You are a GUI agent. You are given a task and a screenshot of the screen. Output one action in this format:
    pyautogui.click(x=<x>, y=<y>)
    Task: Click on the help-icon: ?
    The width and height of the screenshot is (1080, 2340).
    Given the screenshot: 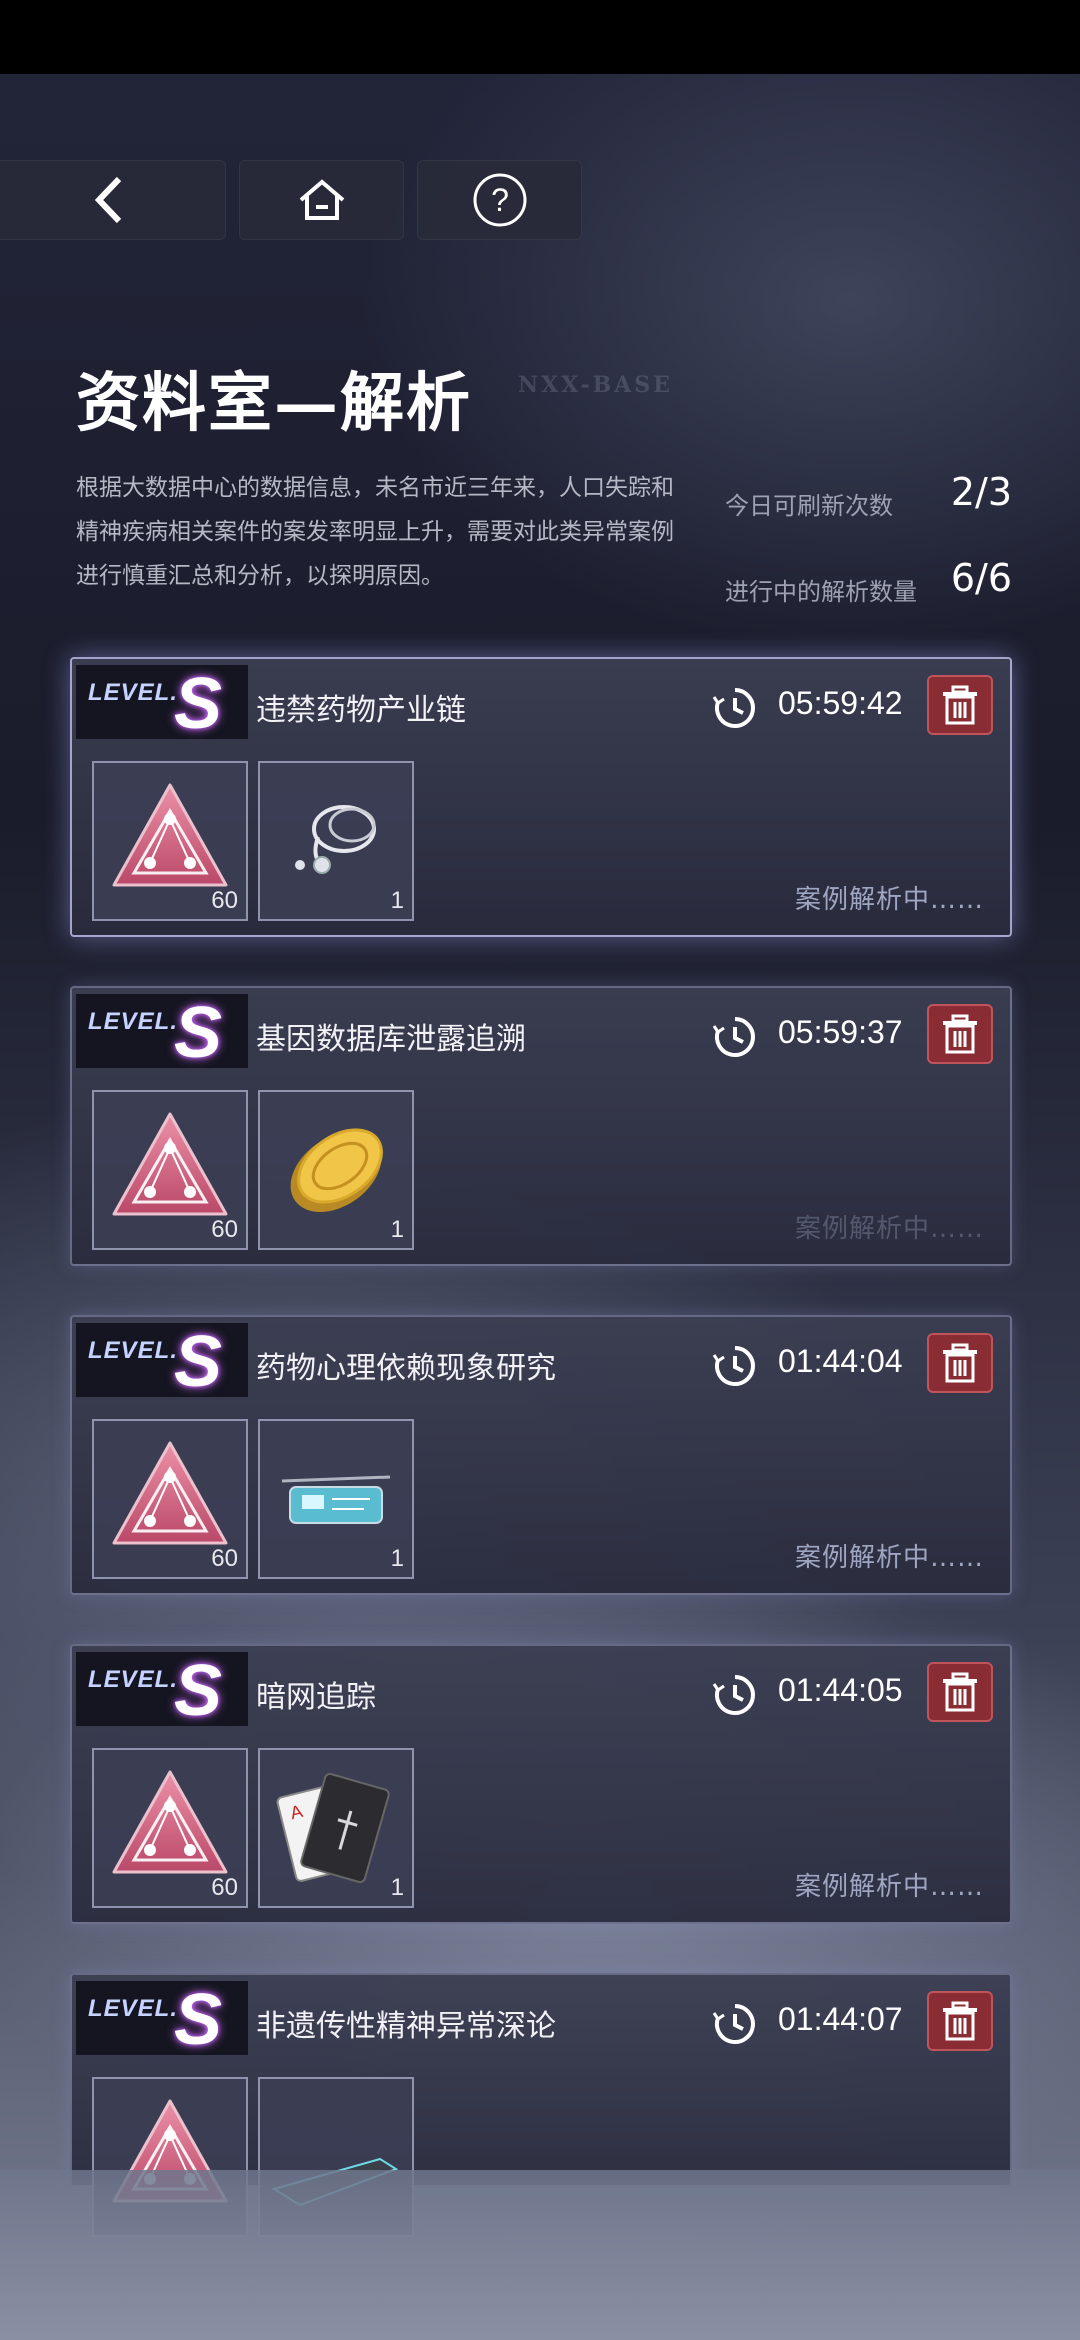 What is the action you would take?
    pyautogui.click(x=499, y=200)
    